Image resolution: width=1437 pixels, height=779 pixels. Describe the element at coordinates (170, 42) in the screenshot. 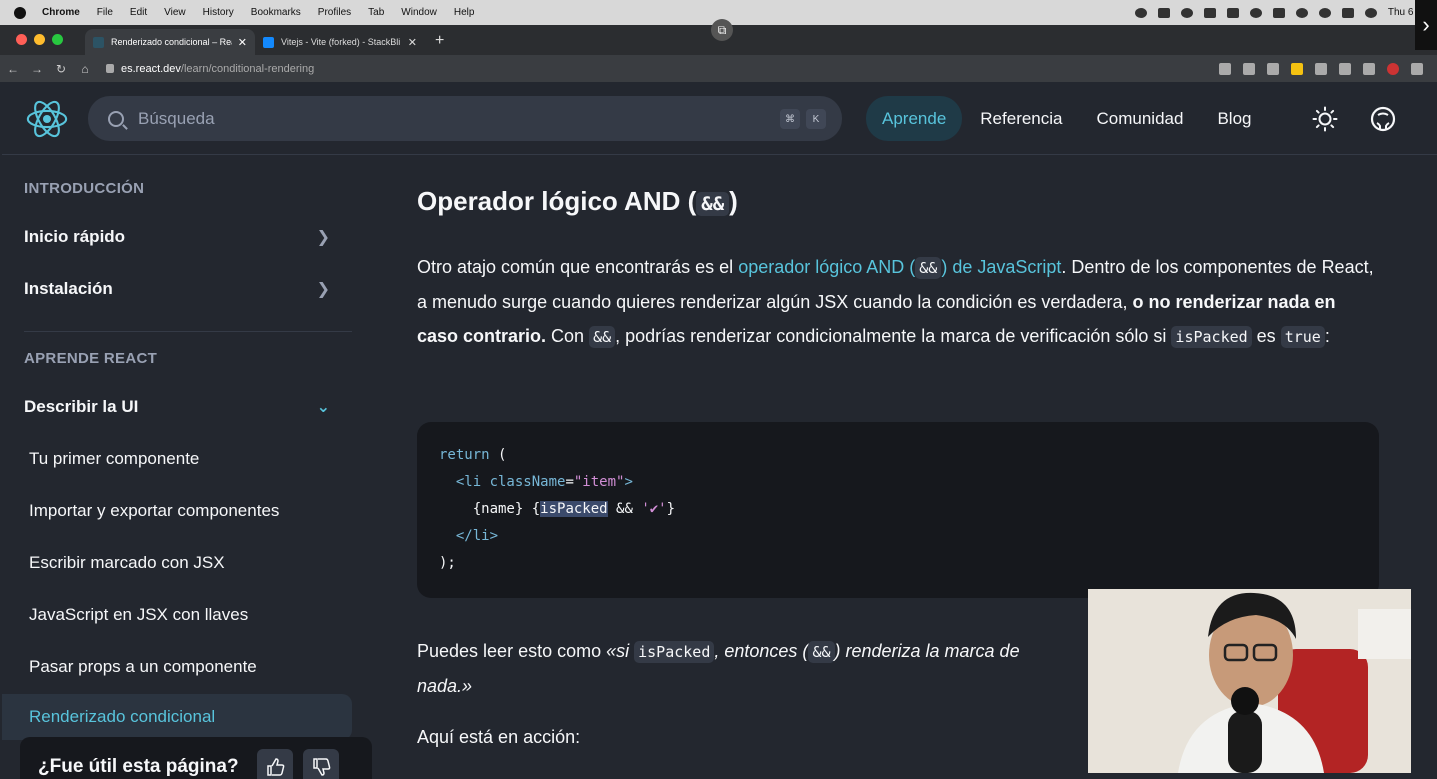

I see `browser-tab-react: Renderizado condicional – Rea ✕` at that location.